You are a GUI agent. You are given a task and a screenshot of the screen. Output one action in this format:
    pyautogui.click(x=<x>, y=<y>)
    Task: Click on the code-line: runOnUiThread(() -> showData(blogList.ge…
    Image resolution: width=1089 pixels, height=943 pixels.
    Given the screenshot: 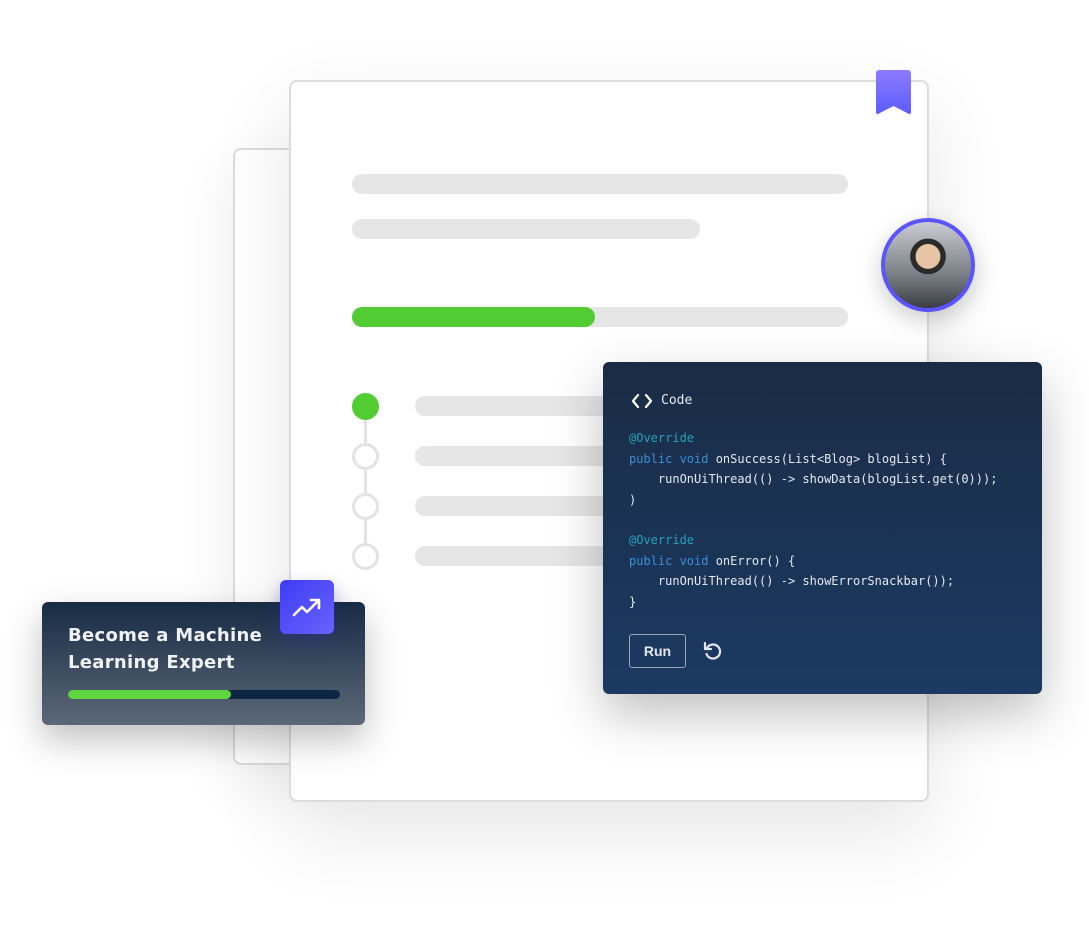 What is the action you would take?
    pyautogui.click(x=813, y=479)
    